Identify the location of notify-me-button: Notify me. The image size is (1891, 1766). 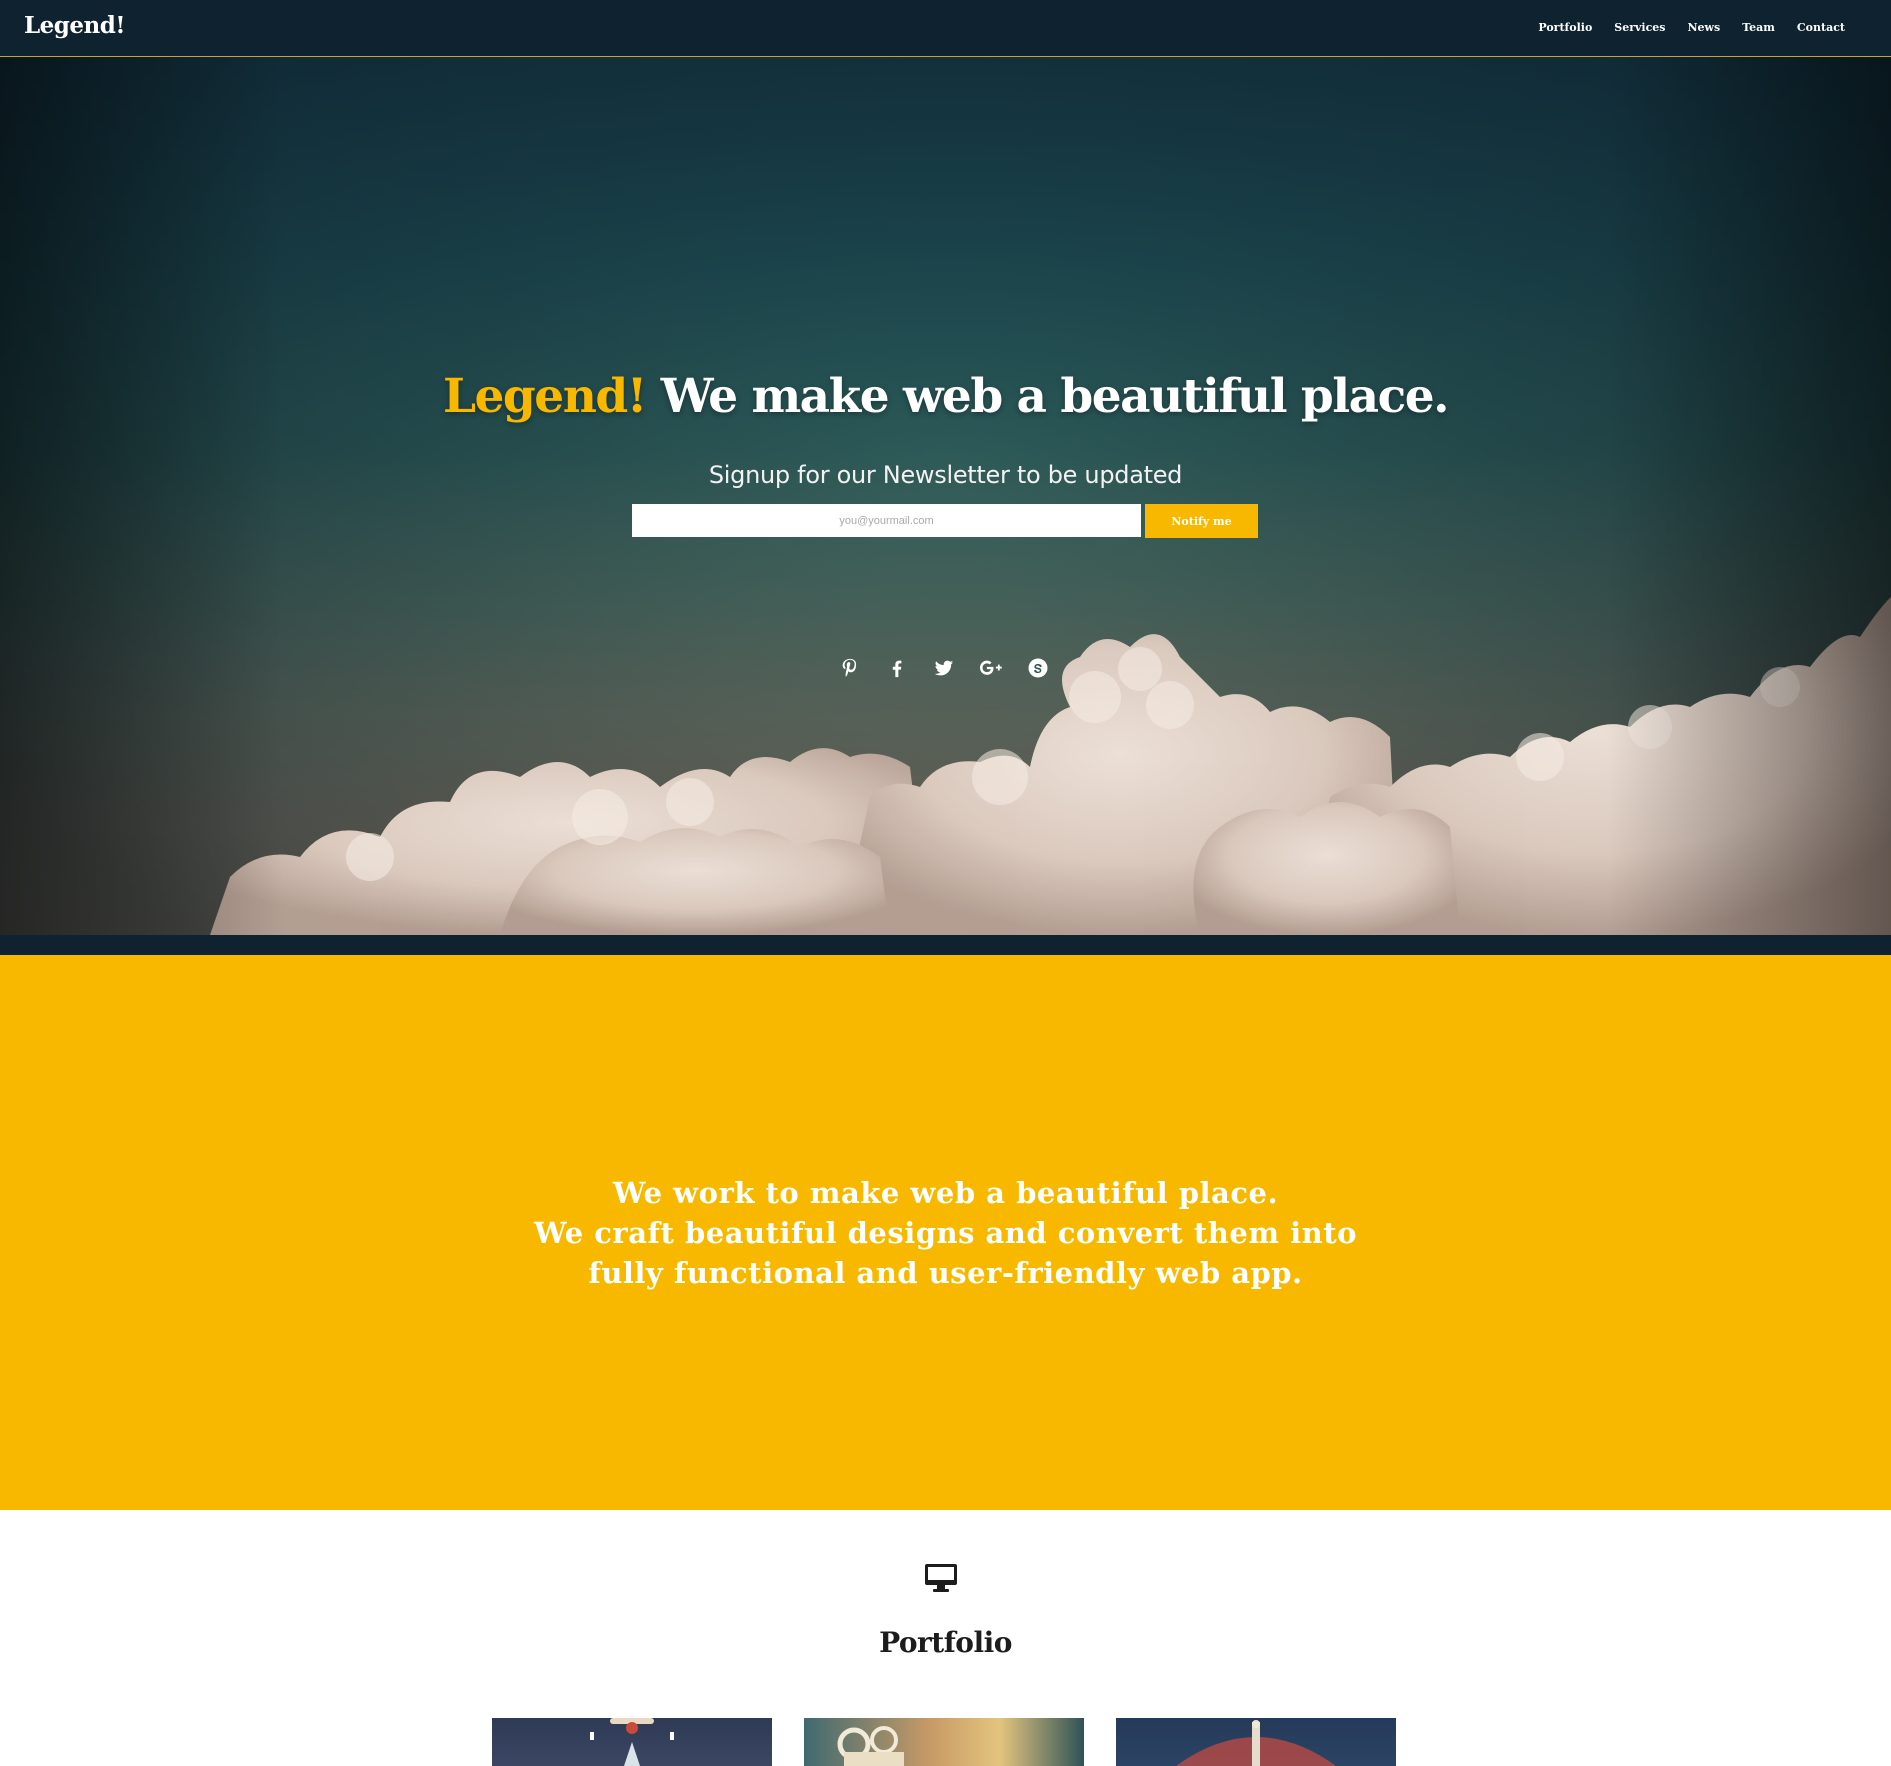
(1201, 521).